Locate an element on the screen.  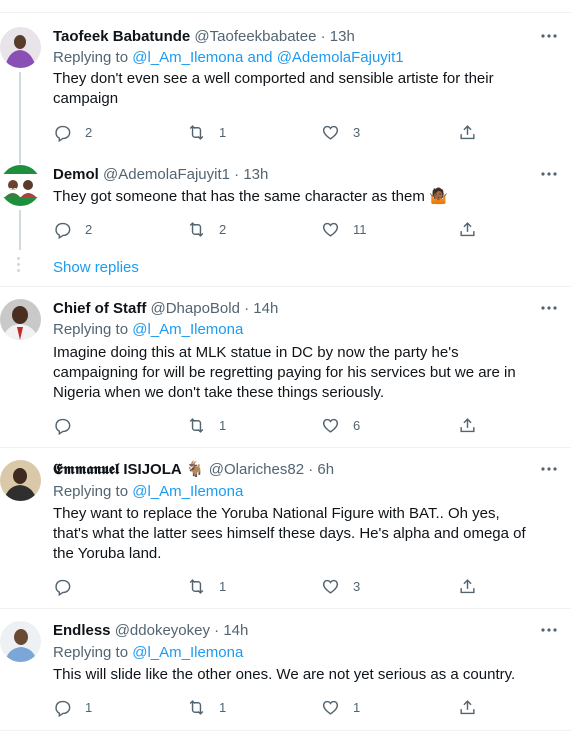
tweet-actions: 2 2 11 is located at coordinates (268, 229).